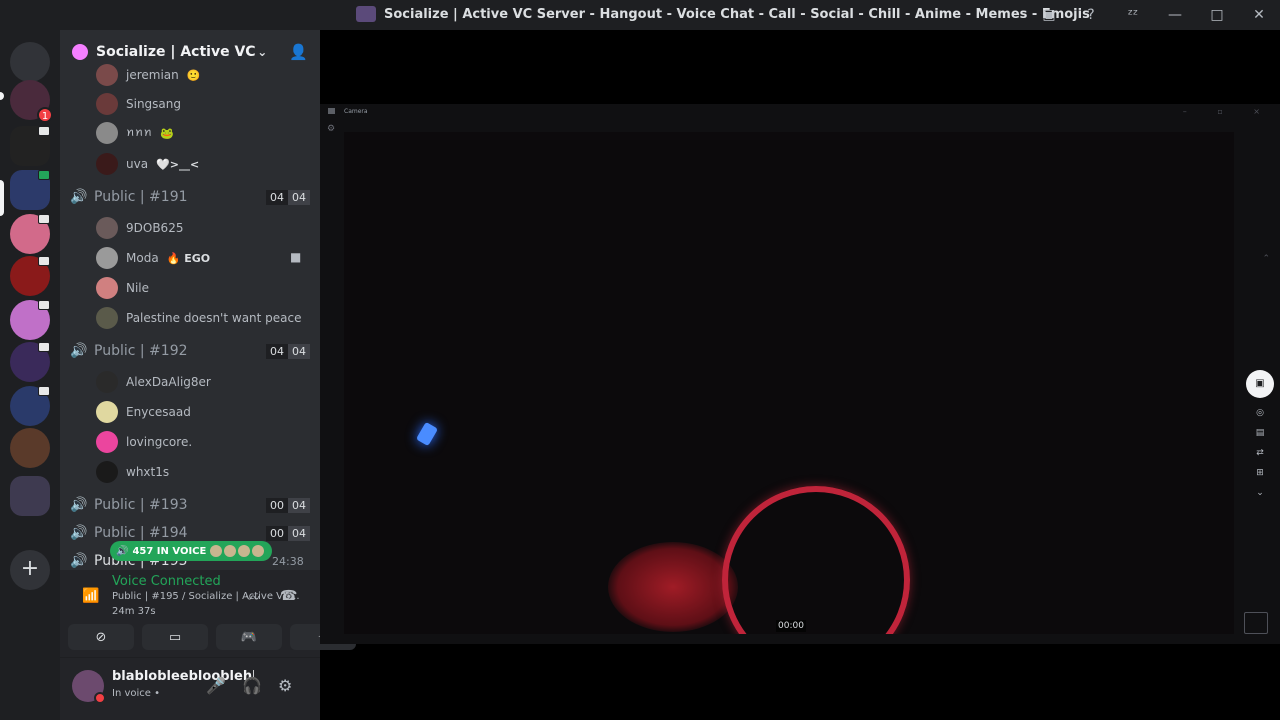 This screenshot has height=720, width=1280. I want to click on adjust-icon: ⇄, so click(1260, 453).